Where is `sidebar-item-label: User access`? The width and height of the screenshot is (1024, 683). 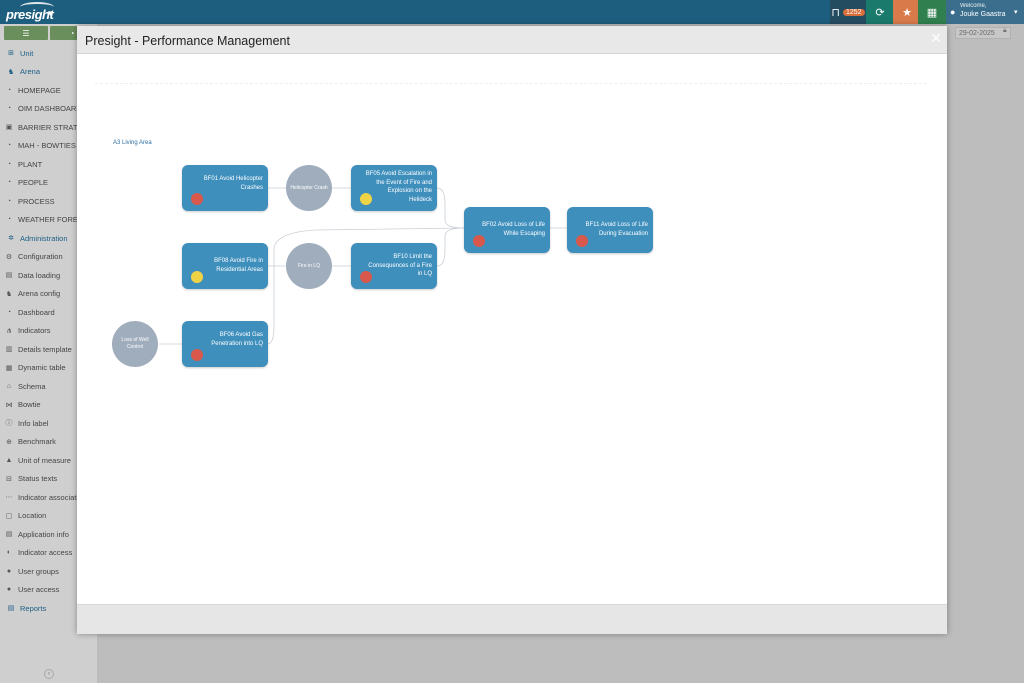 sidebar-item-label: User access is located at coordinates (39, 589).